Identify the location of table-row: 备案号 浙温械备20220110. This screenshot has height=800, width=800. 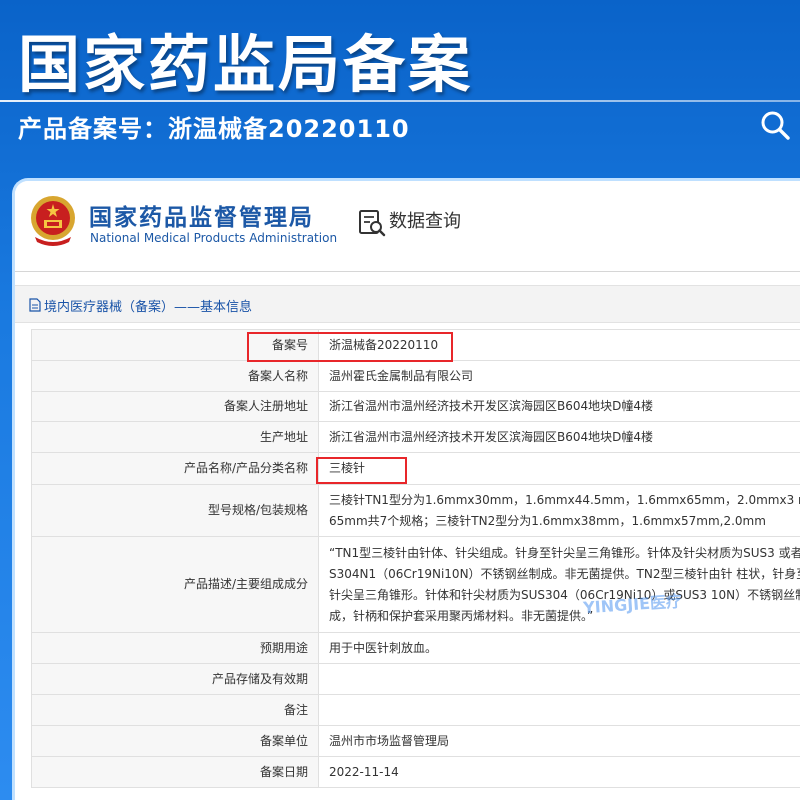
(415, 345).